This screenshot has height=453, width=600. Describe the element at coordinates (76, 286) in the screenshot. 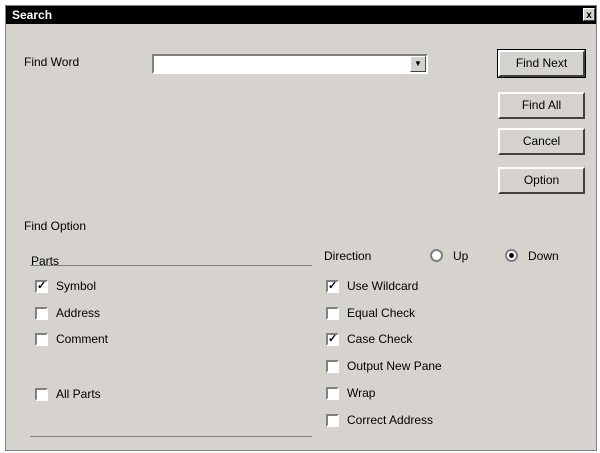

I see `symbol-label: Symbol` at that location.